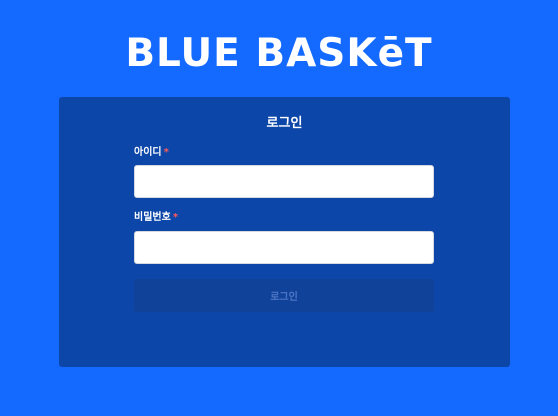 This screenshot has height=416, width=558. Describe the element at coordinates (284, 295) in the screenshot. I see `login-button: 로그인` at that location.